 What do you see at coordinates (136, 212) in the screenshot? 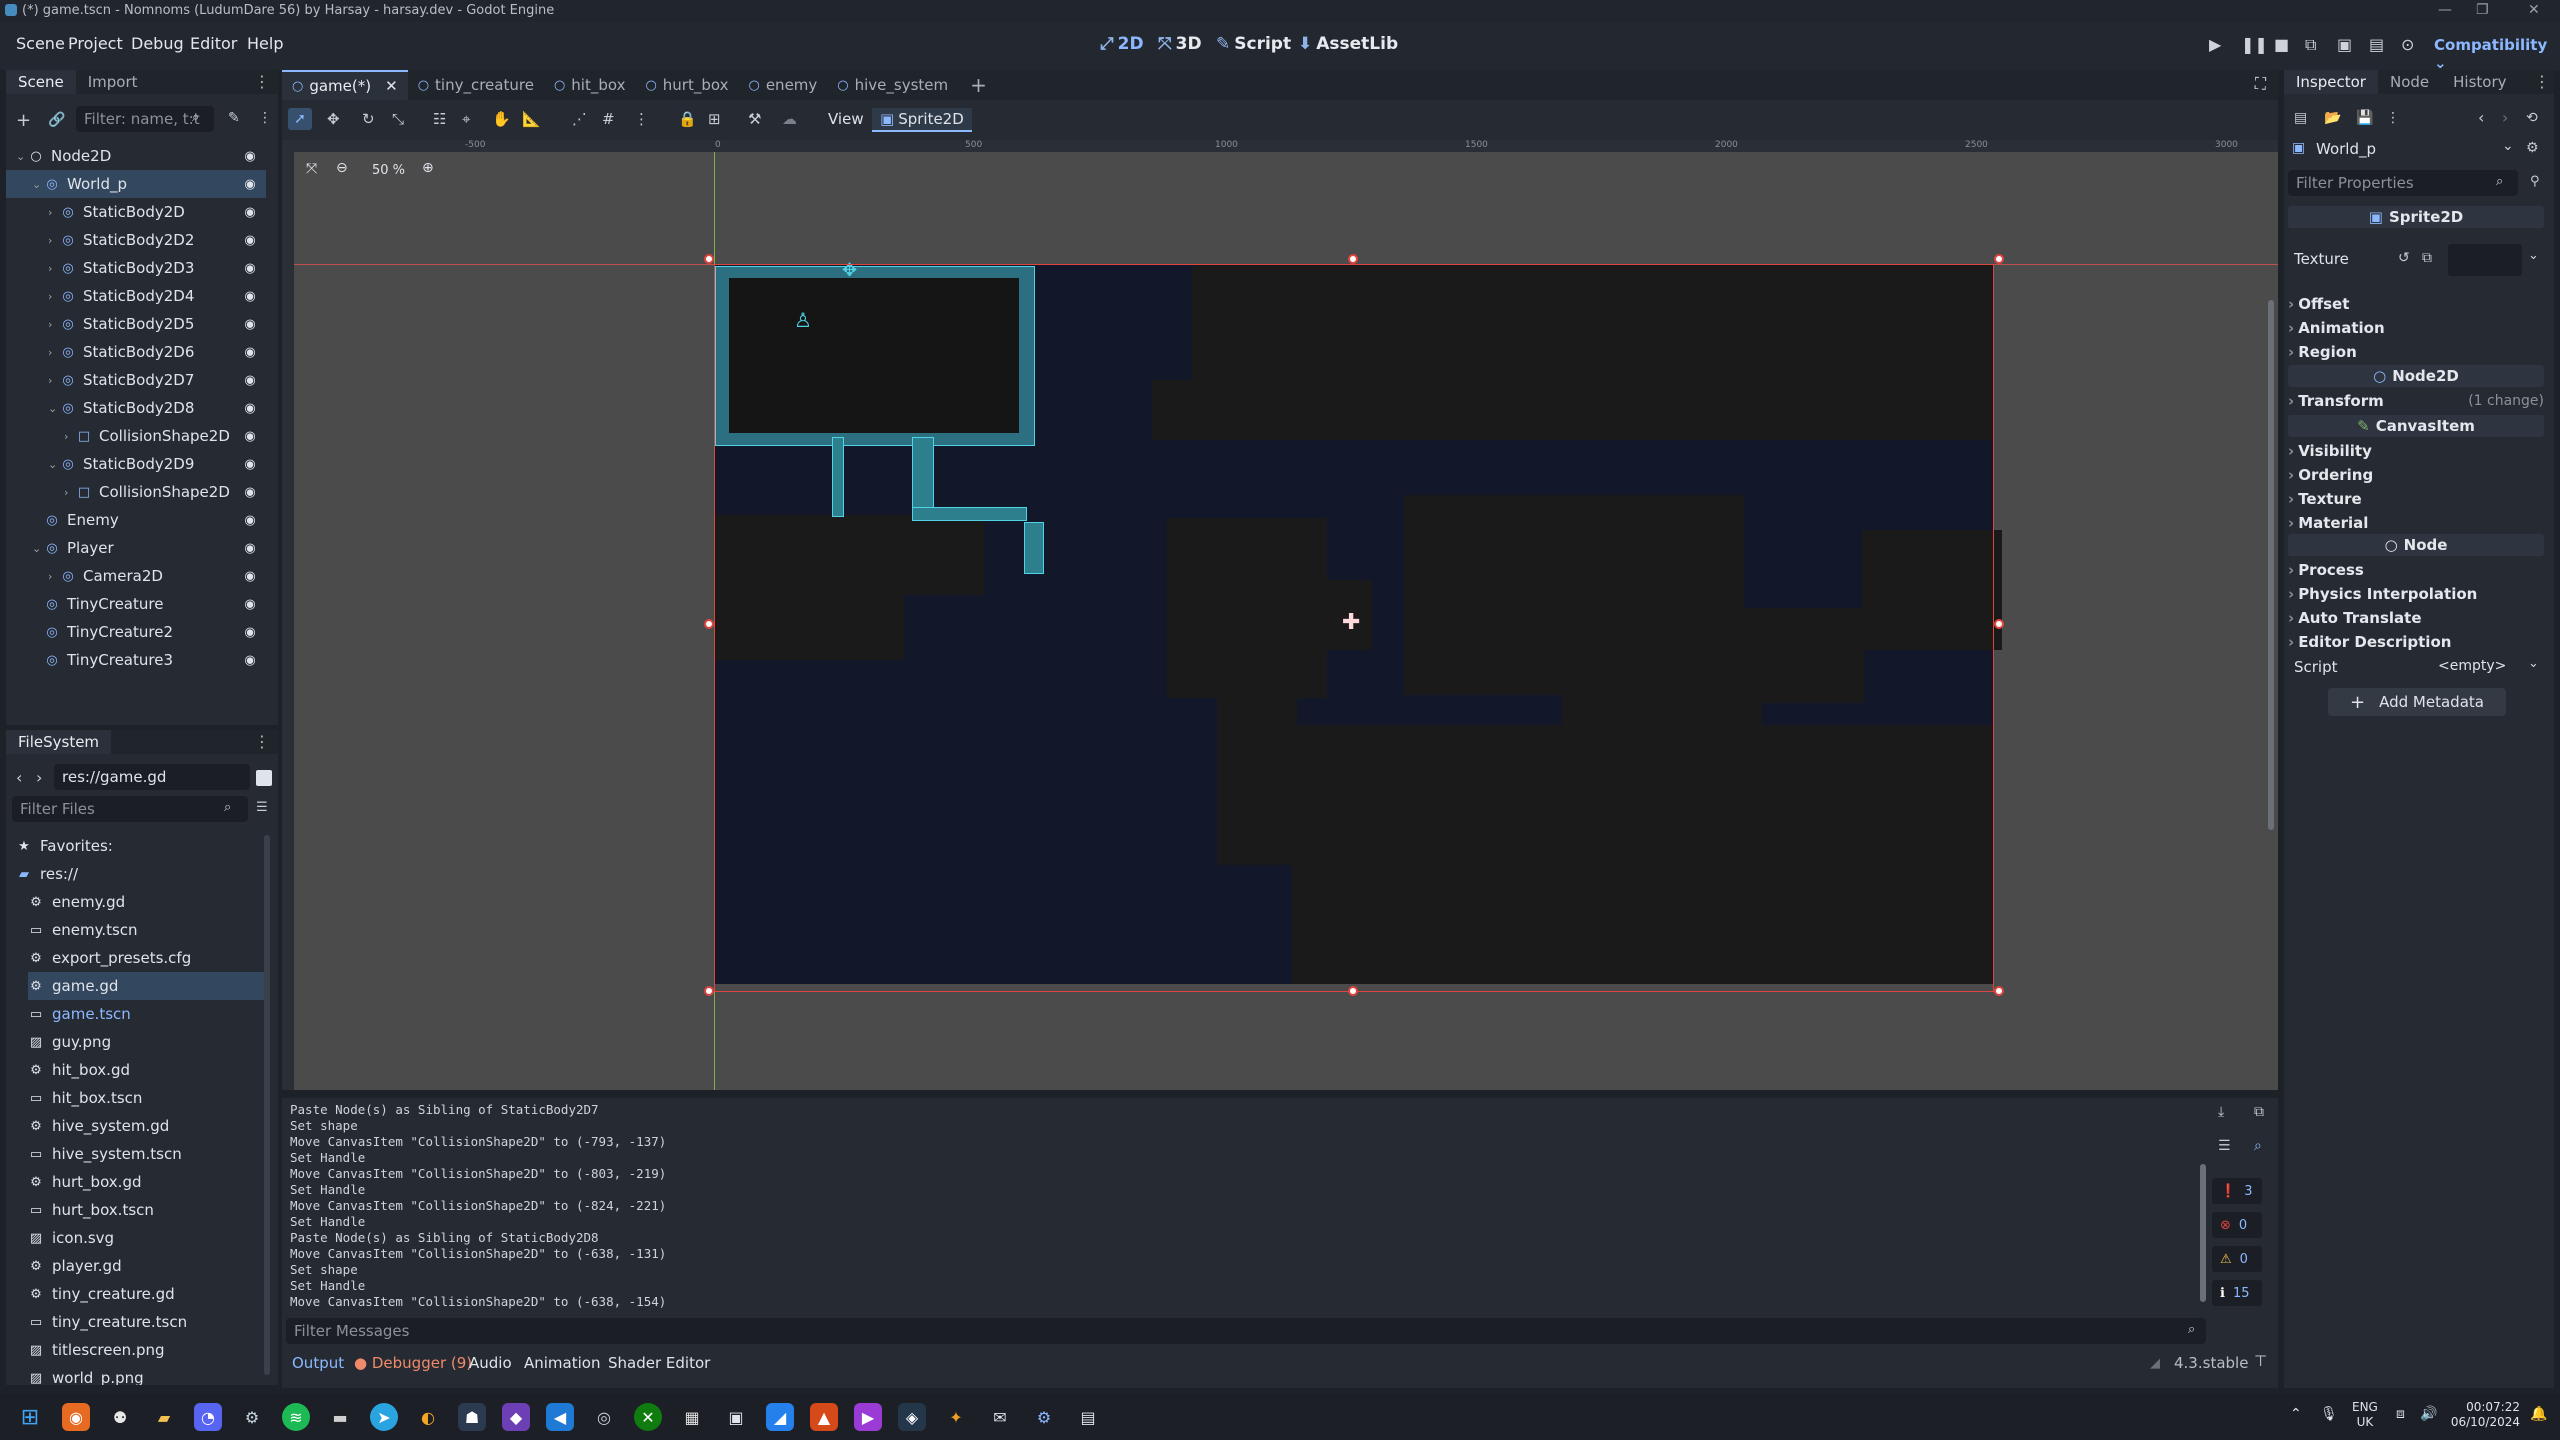
I see `scene-tree-item: › ◎ StaticBody2D ◉` at bounding box center [136, 212].